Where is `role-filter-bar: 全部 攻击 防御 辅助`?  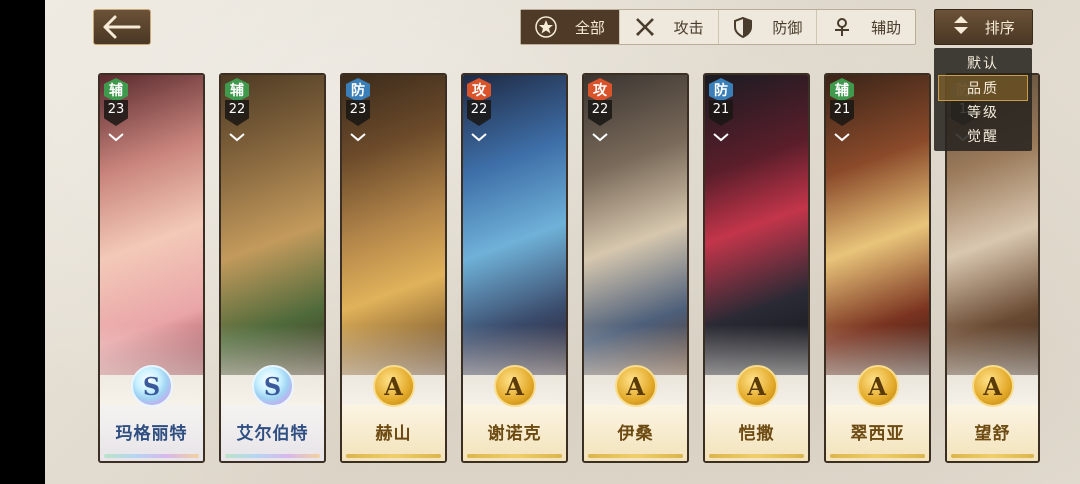
role-filter-bar: 全部 攻击 防御 辅助 is located at coordinates (718, 27).